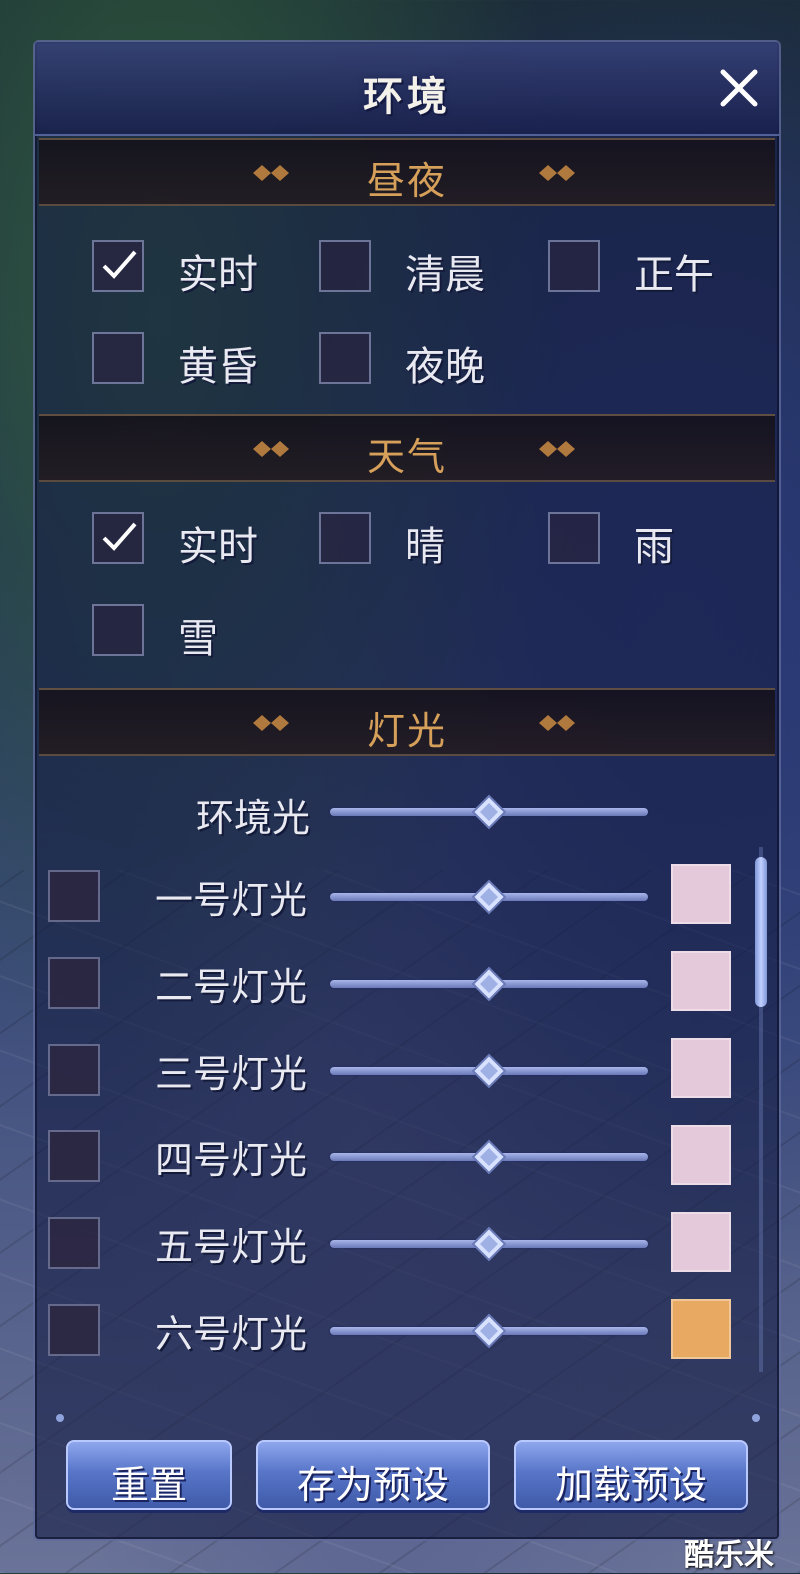  I want to click on save-preset-button: 存为预设, so click(373, 1475).